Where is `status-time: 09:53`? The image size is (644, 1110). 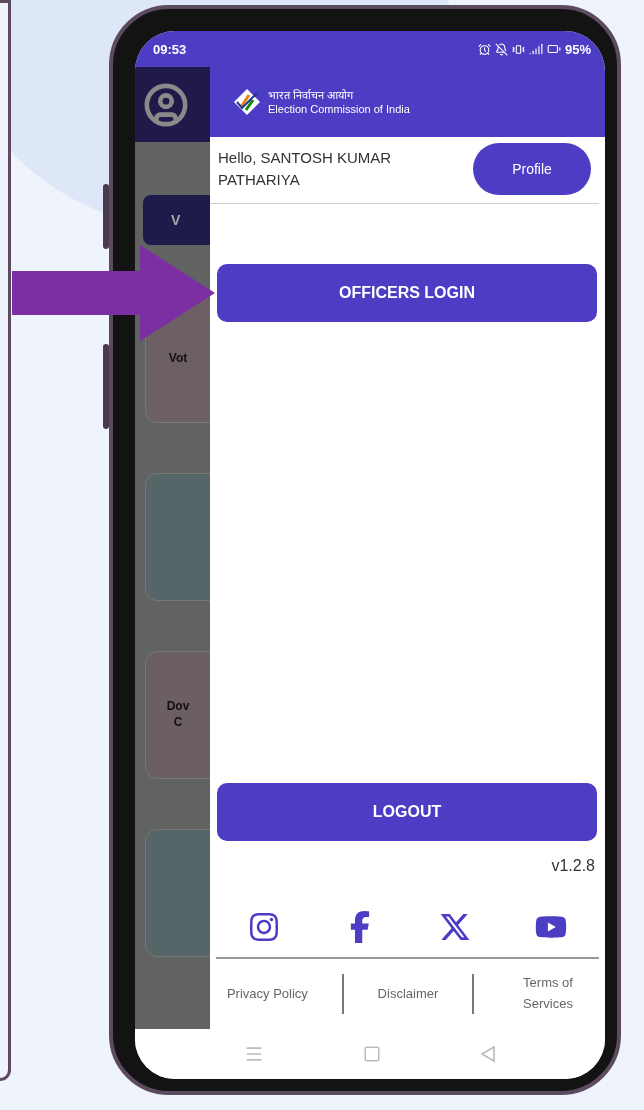
status-time: 09:53 is located at coordinates (170, 49).